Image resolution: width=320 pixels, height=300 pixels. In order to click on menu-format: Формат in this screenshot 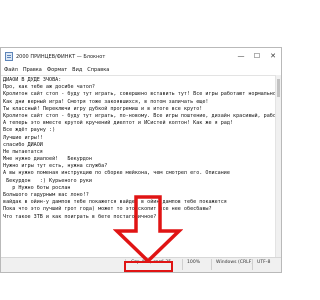, I will do `click(57, 70)`.